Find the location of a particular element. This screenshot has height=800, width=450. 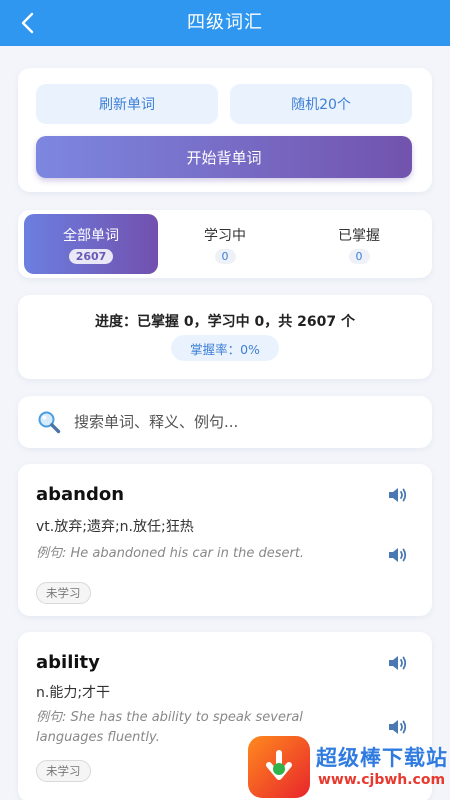

tab-mastered: 已掌握 0 is located at coordinates (359, 244).